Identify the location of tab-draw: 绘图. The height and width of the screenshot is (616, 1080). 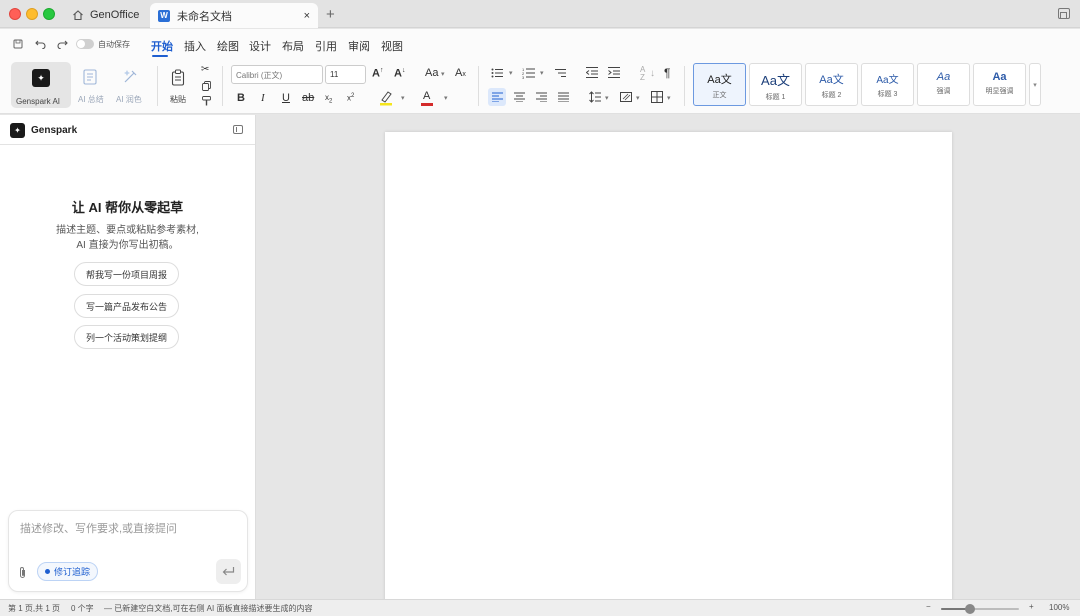
(228, 46).